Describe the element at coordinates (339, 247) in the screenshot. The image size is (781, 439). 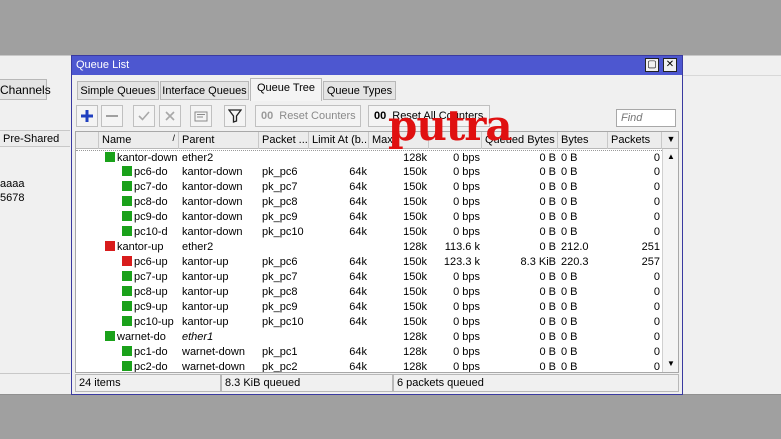
I see `cell-limit` at that location.